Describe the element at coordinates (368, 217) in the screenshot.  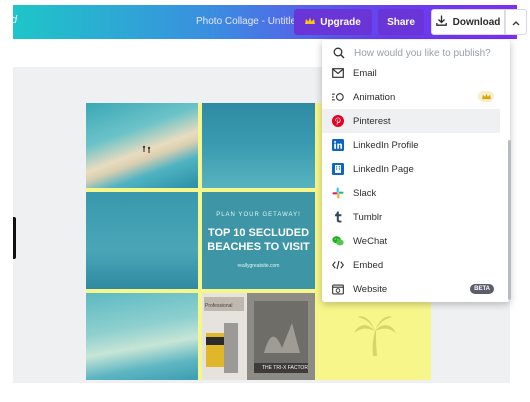
I see `menu-item-label: Tumblr` at that location.